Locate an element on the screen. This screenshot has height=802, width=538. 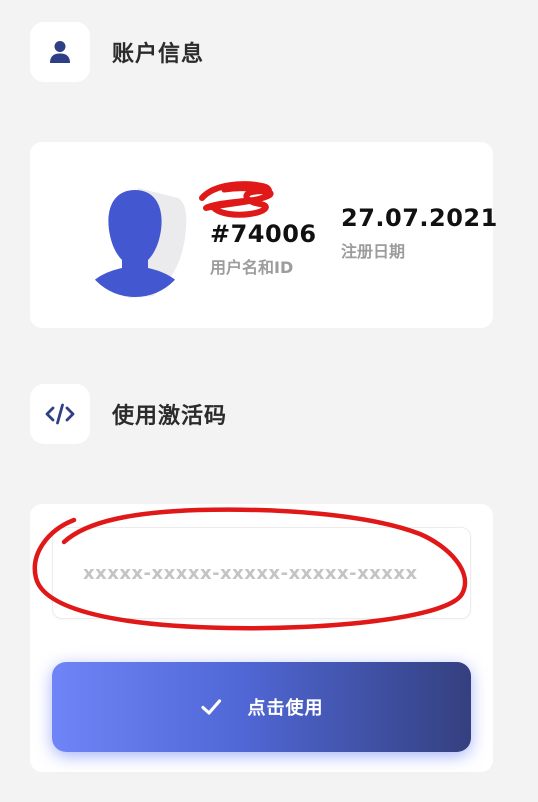
account-icon-box is located at coordinates (60, 52).